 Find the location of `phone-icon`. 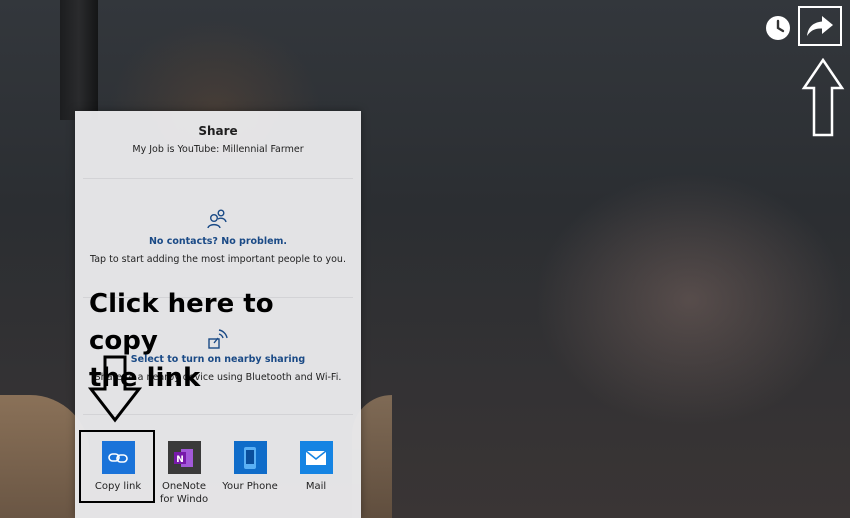

phone-icon is located at coordinates (250, 457).